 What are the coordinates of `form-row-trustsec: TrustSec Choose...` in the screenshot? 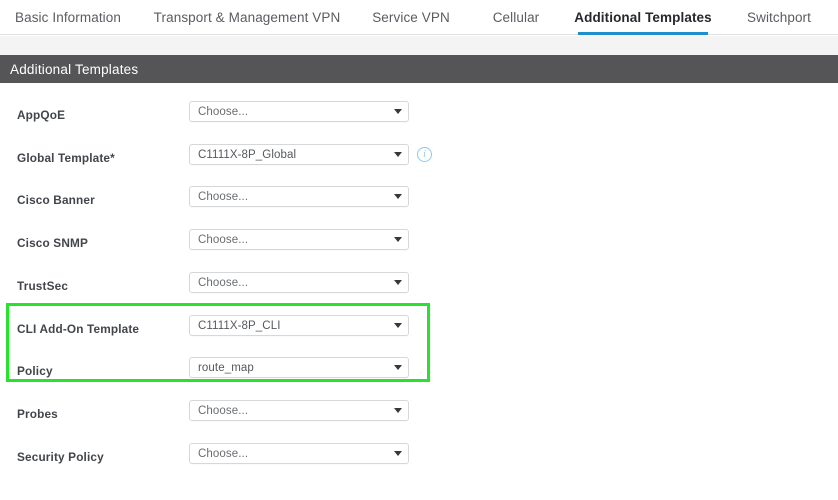 It's located at (419, 286).